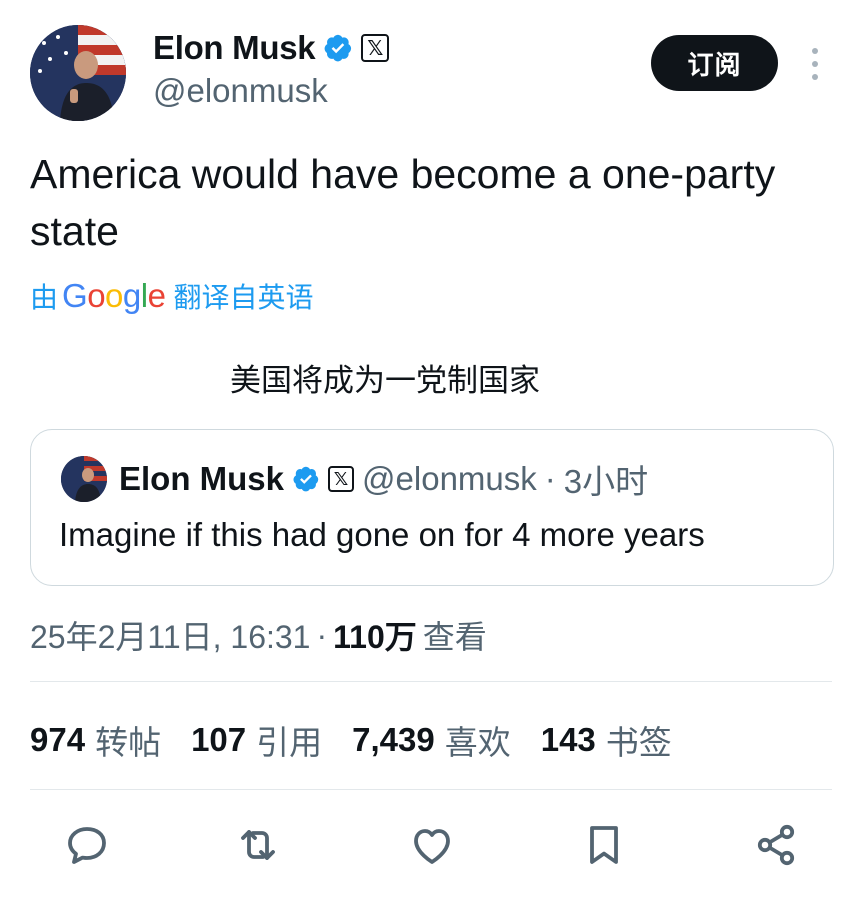 The image size is (862, 916). Describe the element at coordinates (44, 297) in the screenshot. I see `translate-prefix: 由` at that location.